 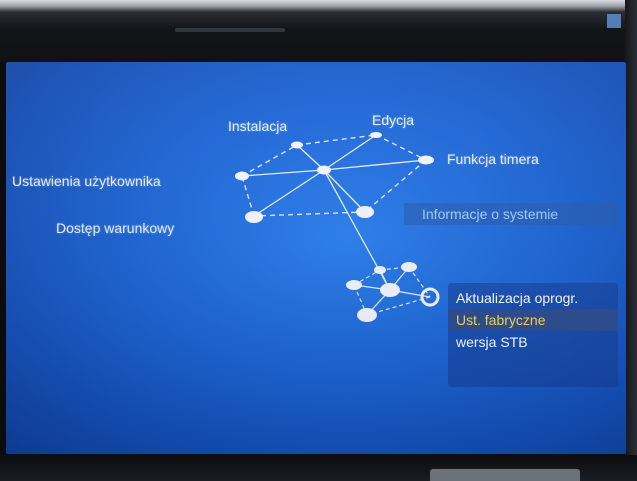 I want to click on menu-item-edycja: Edycja, so click(x=393, y=120).